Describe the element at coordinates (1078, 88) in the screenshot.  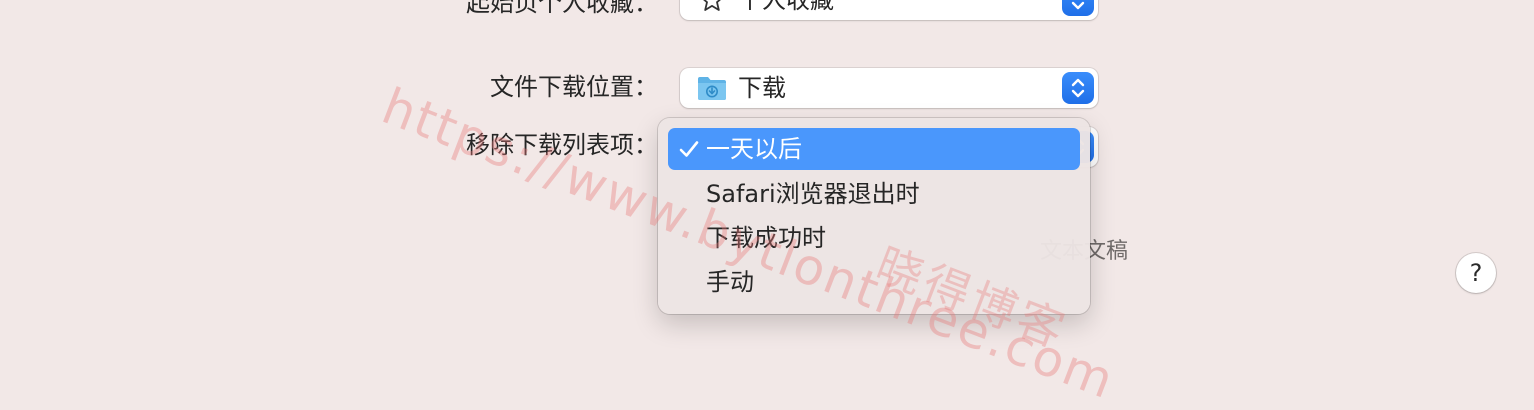
I see `download-location-stepper-icon` at that location.